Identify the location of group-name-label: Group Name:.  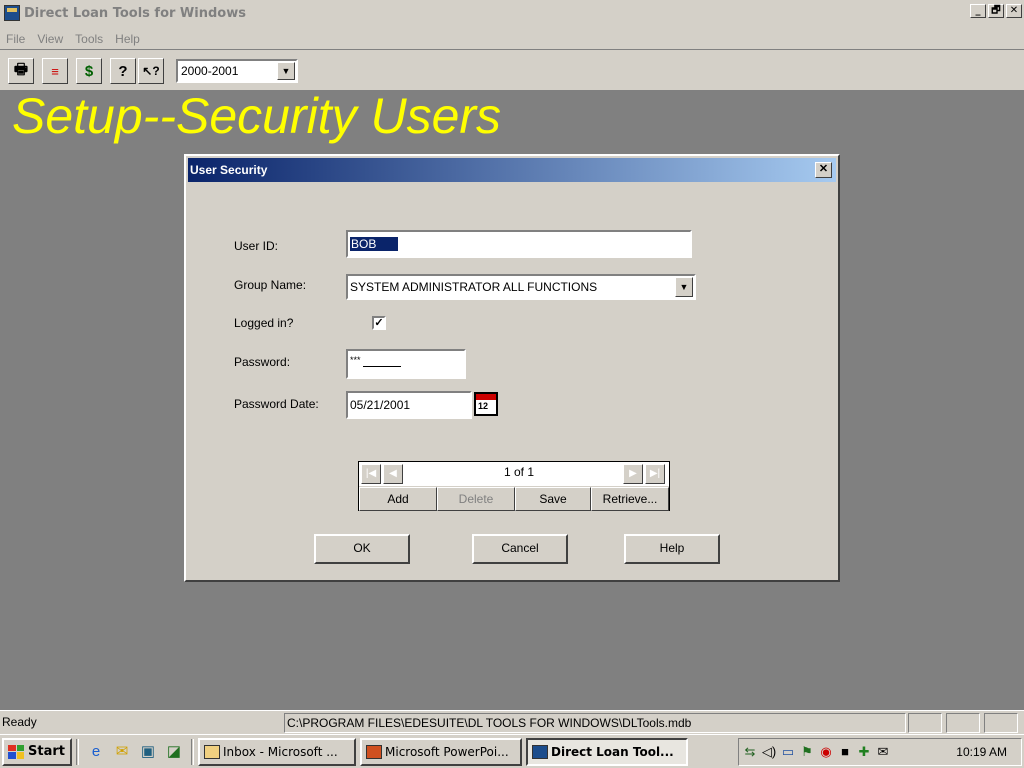
(270, 285).